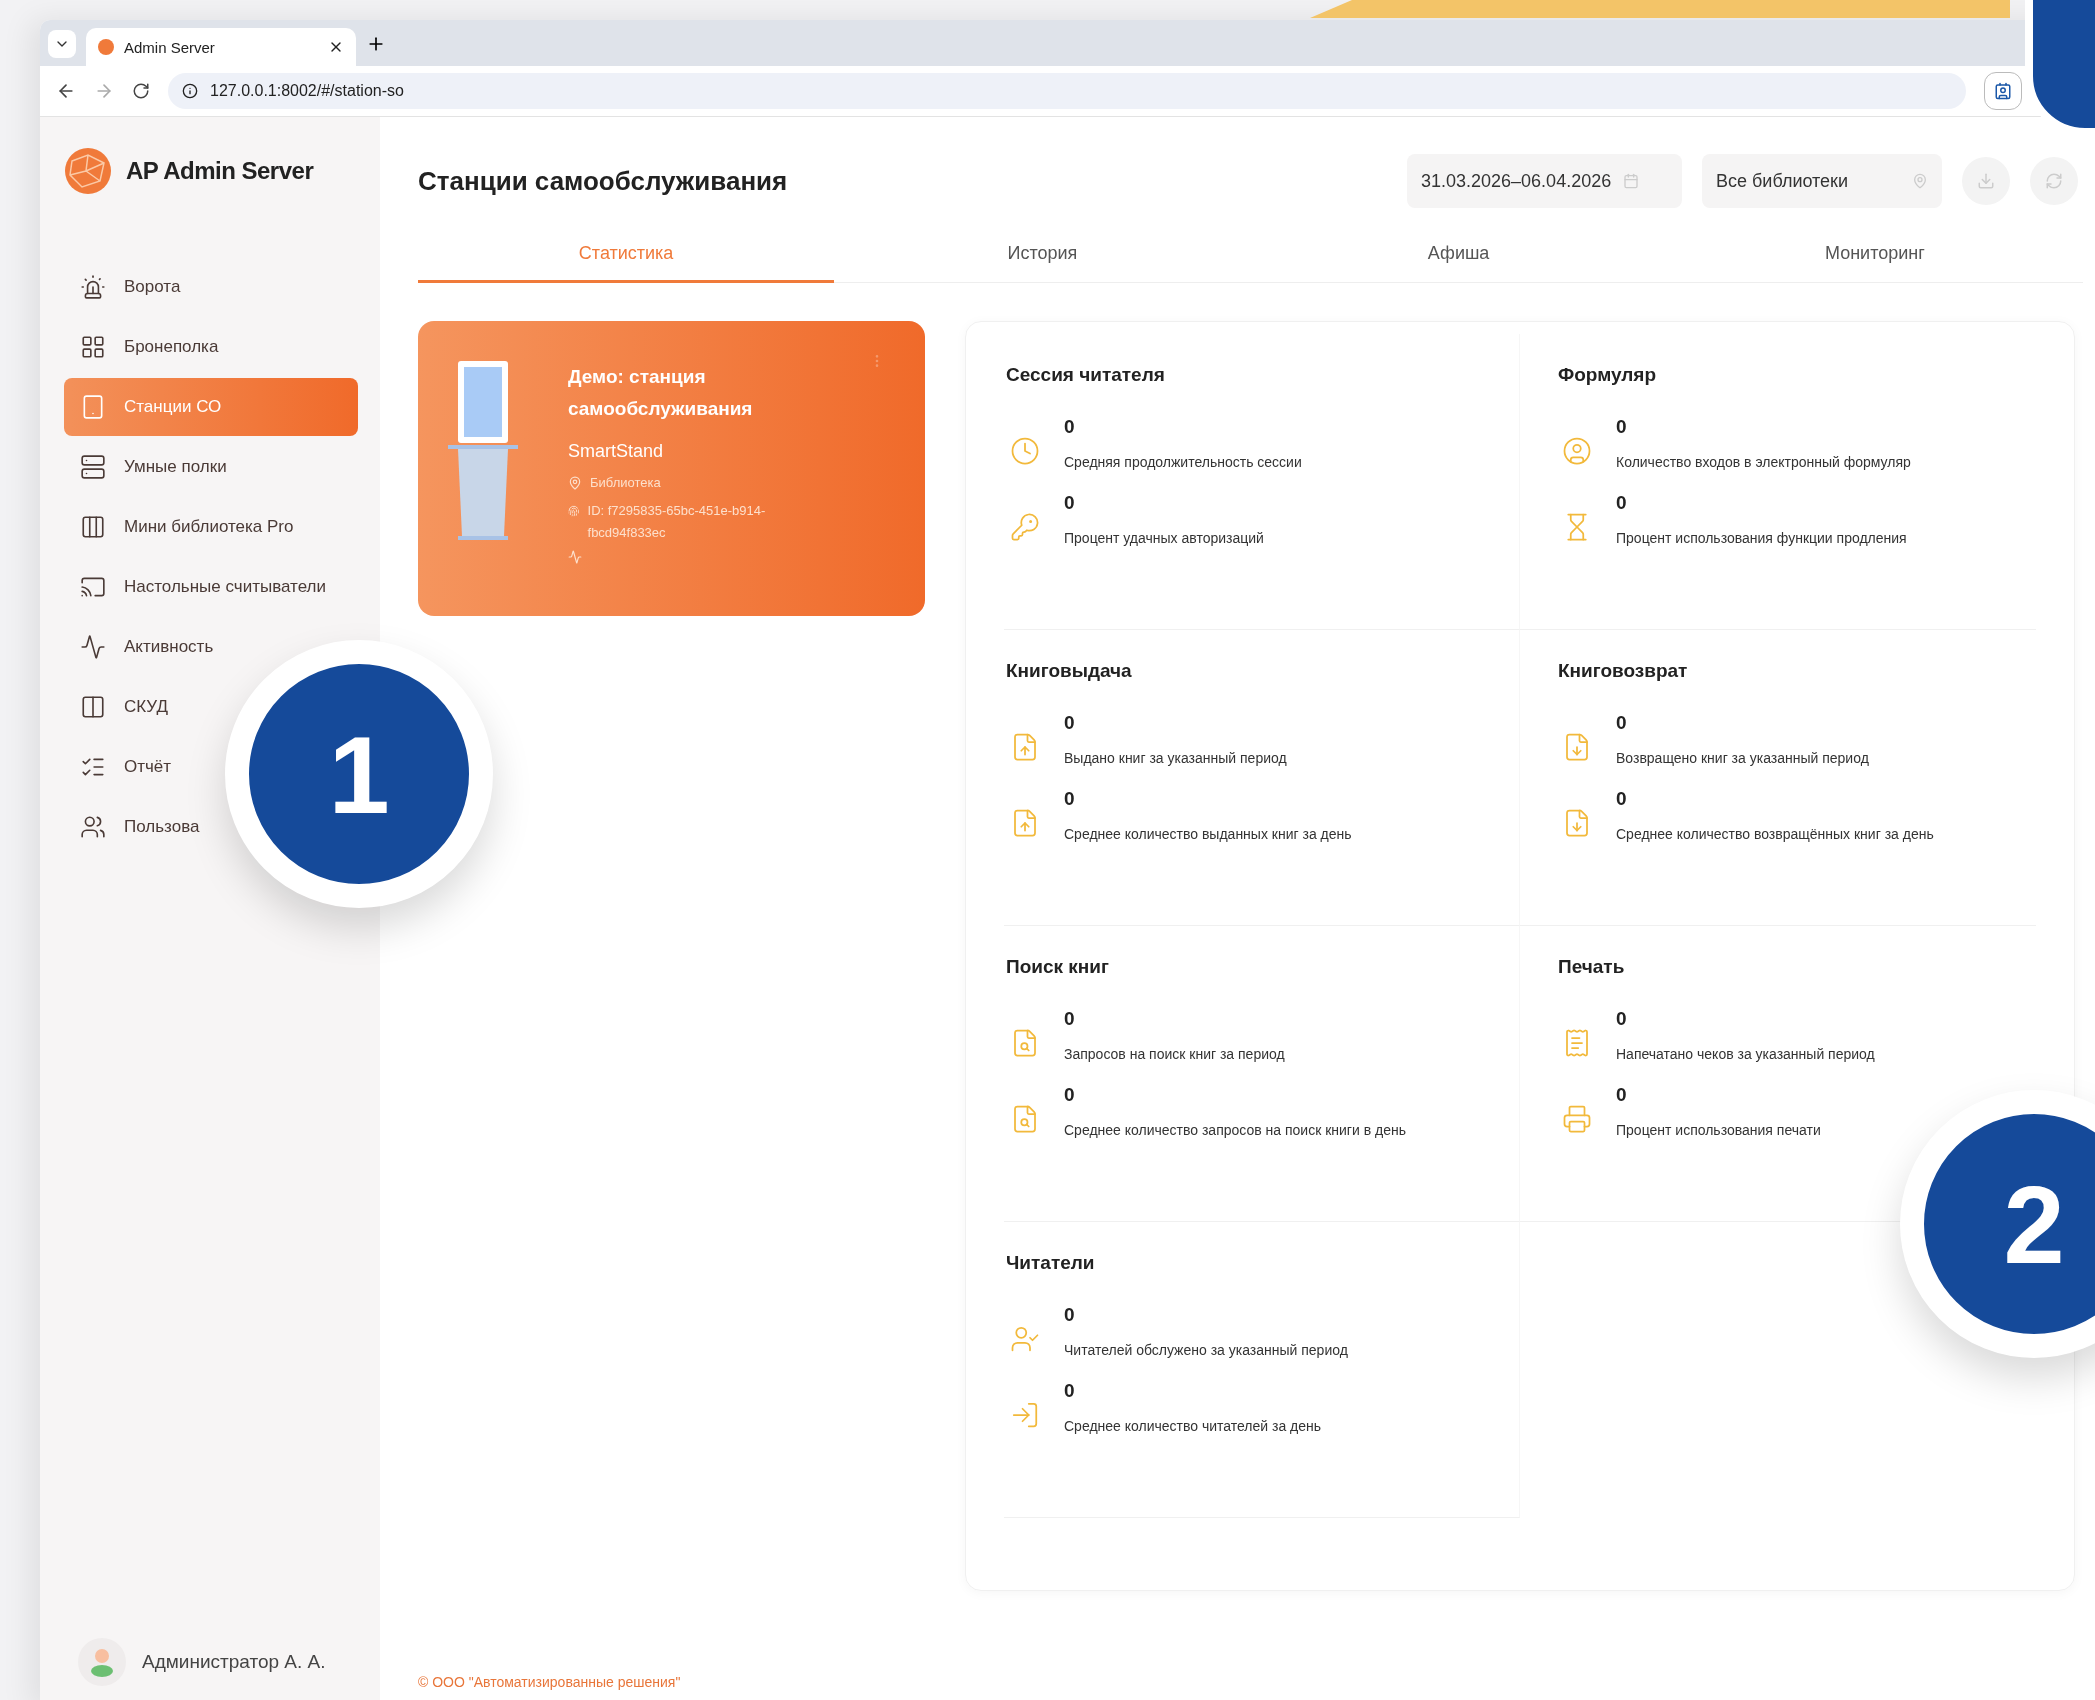  I want to click on copyright-text: © ООО "Автоматизированные решения", so click(550, 1682).